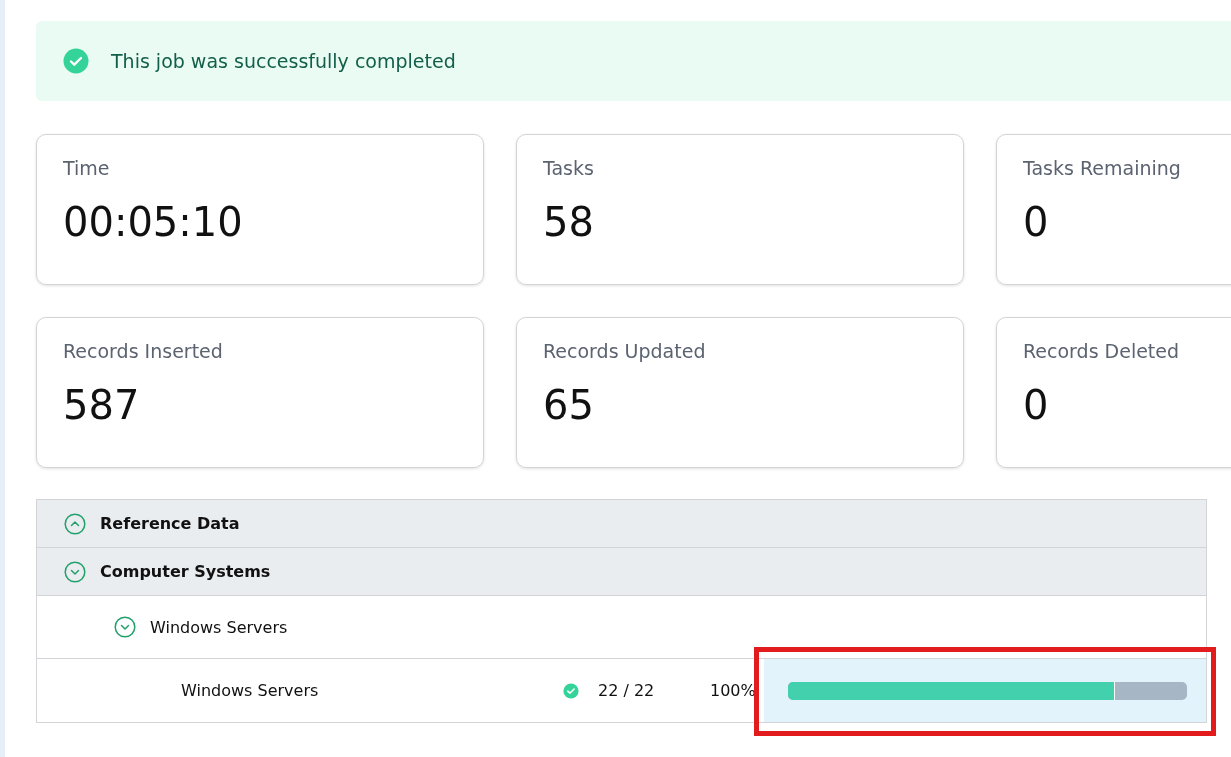 Image resolution: width=1231 pixels, height=757 pixels. Describe the element at coordinates (621, 572) in the screenshot. I see `group-row: Computer Systems` at that location.